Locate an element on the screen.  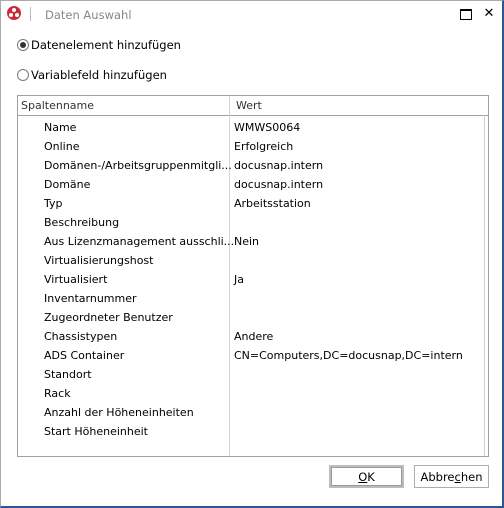
radio-add-data-element: Datenelement hinzufügen is located at coordinates (99, 45).